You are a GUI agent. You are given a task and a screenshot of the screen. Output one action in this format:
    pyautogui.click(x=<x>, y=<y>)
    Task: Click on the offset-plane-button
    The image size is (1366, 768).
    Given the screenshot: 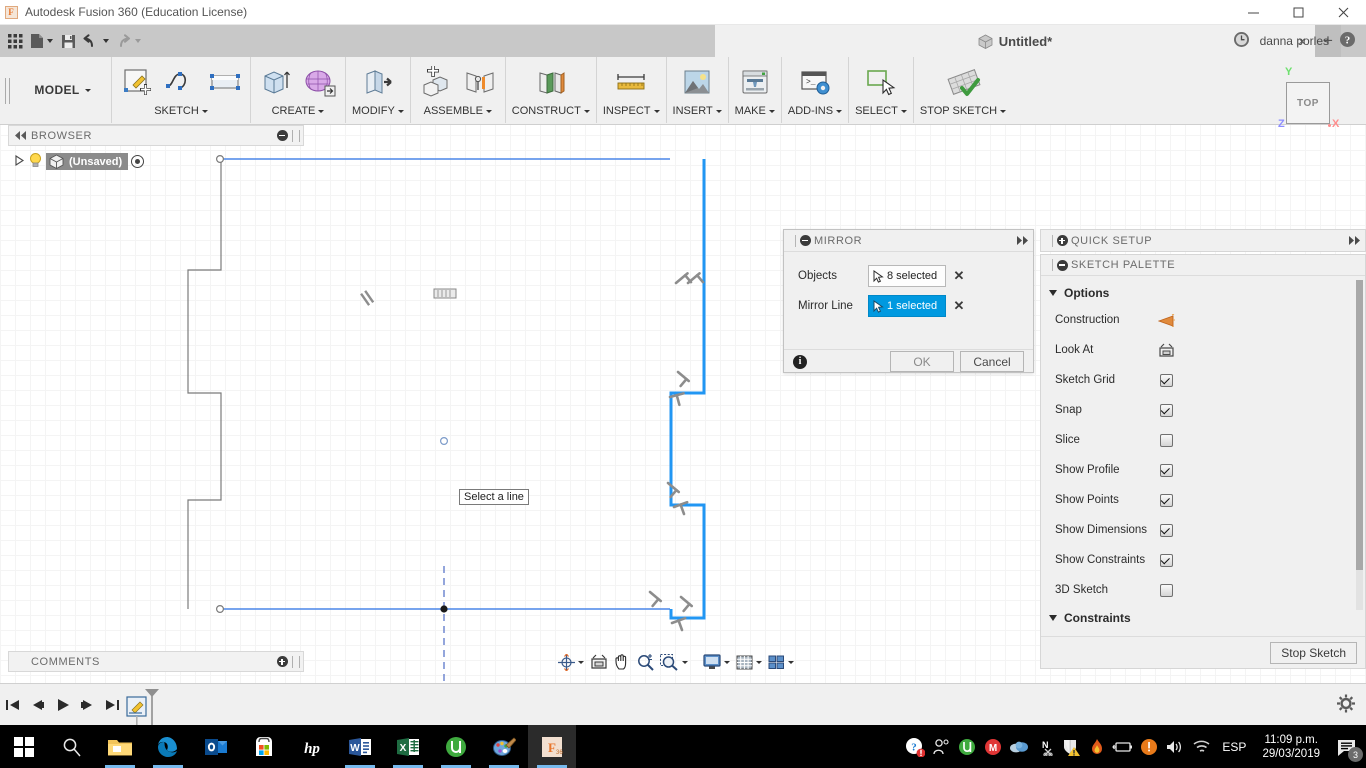 What is the action you would take?
    pyautogui.click(x=551, y=82)
    